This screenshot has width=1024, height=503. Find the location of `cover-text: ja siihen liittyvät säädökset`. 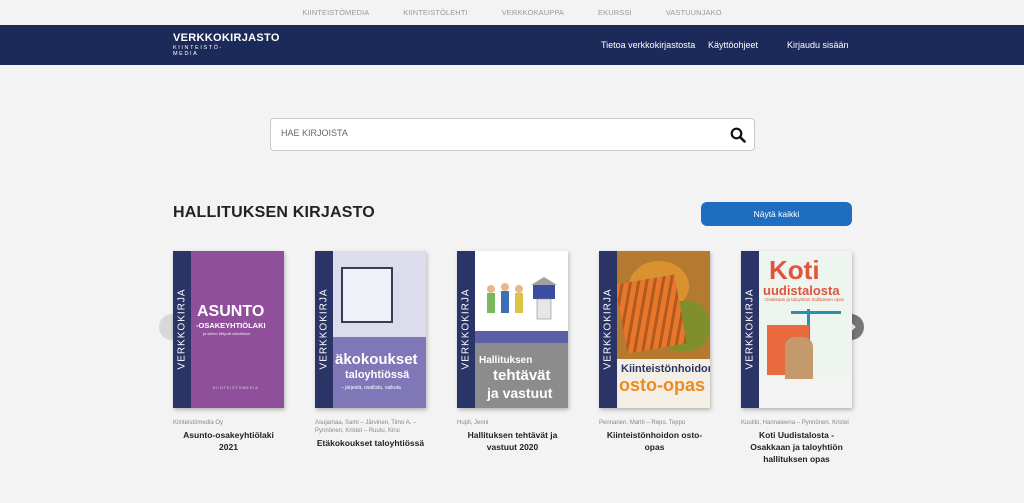

cover-text: ja siihen liittyvät säädökset is located at coordinates (227, 333).